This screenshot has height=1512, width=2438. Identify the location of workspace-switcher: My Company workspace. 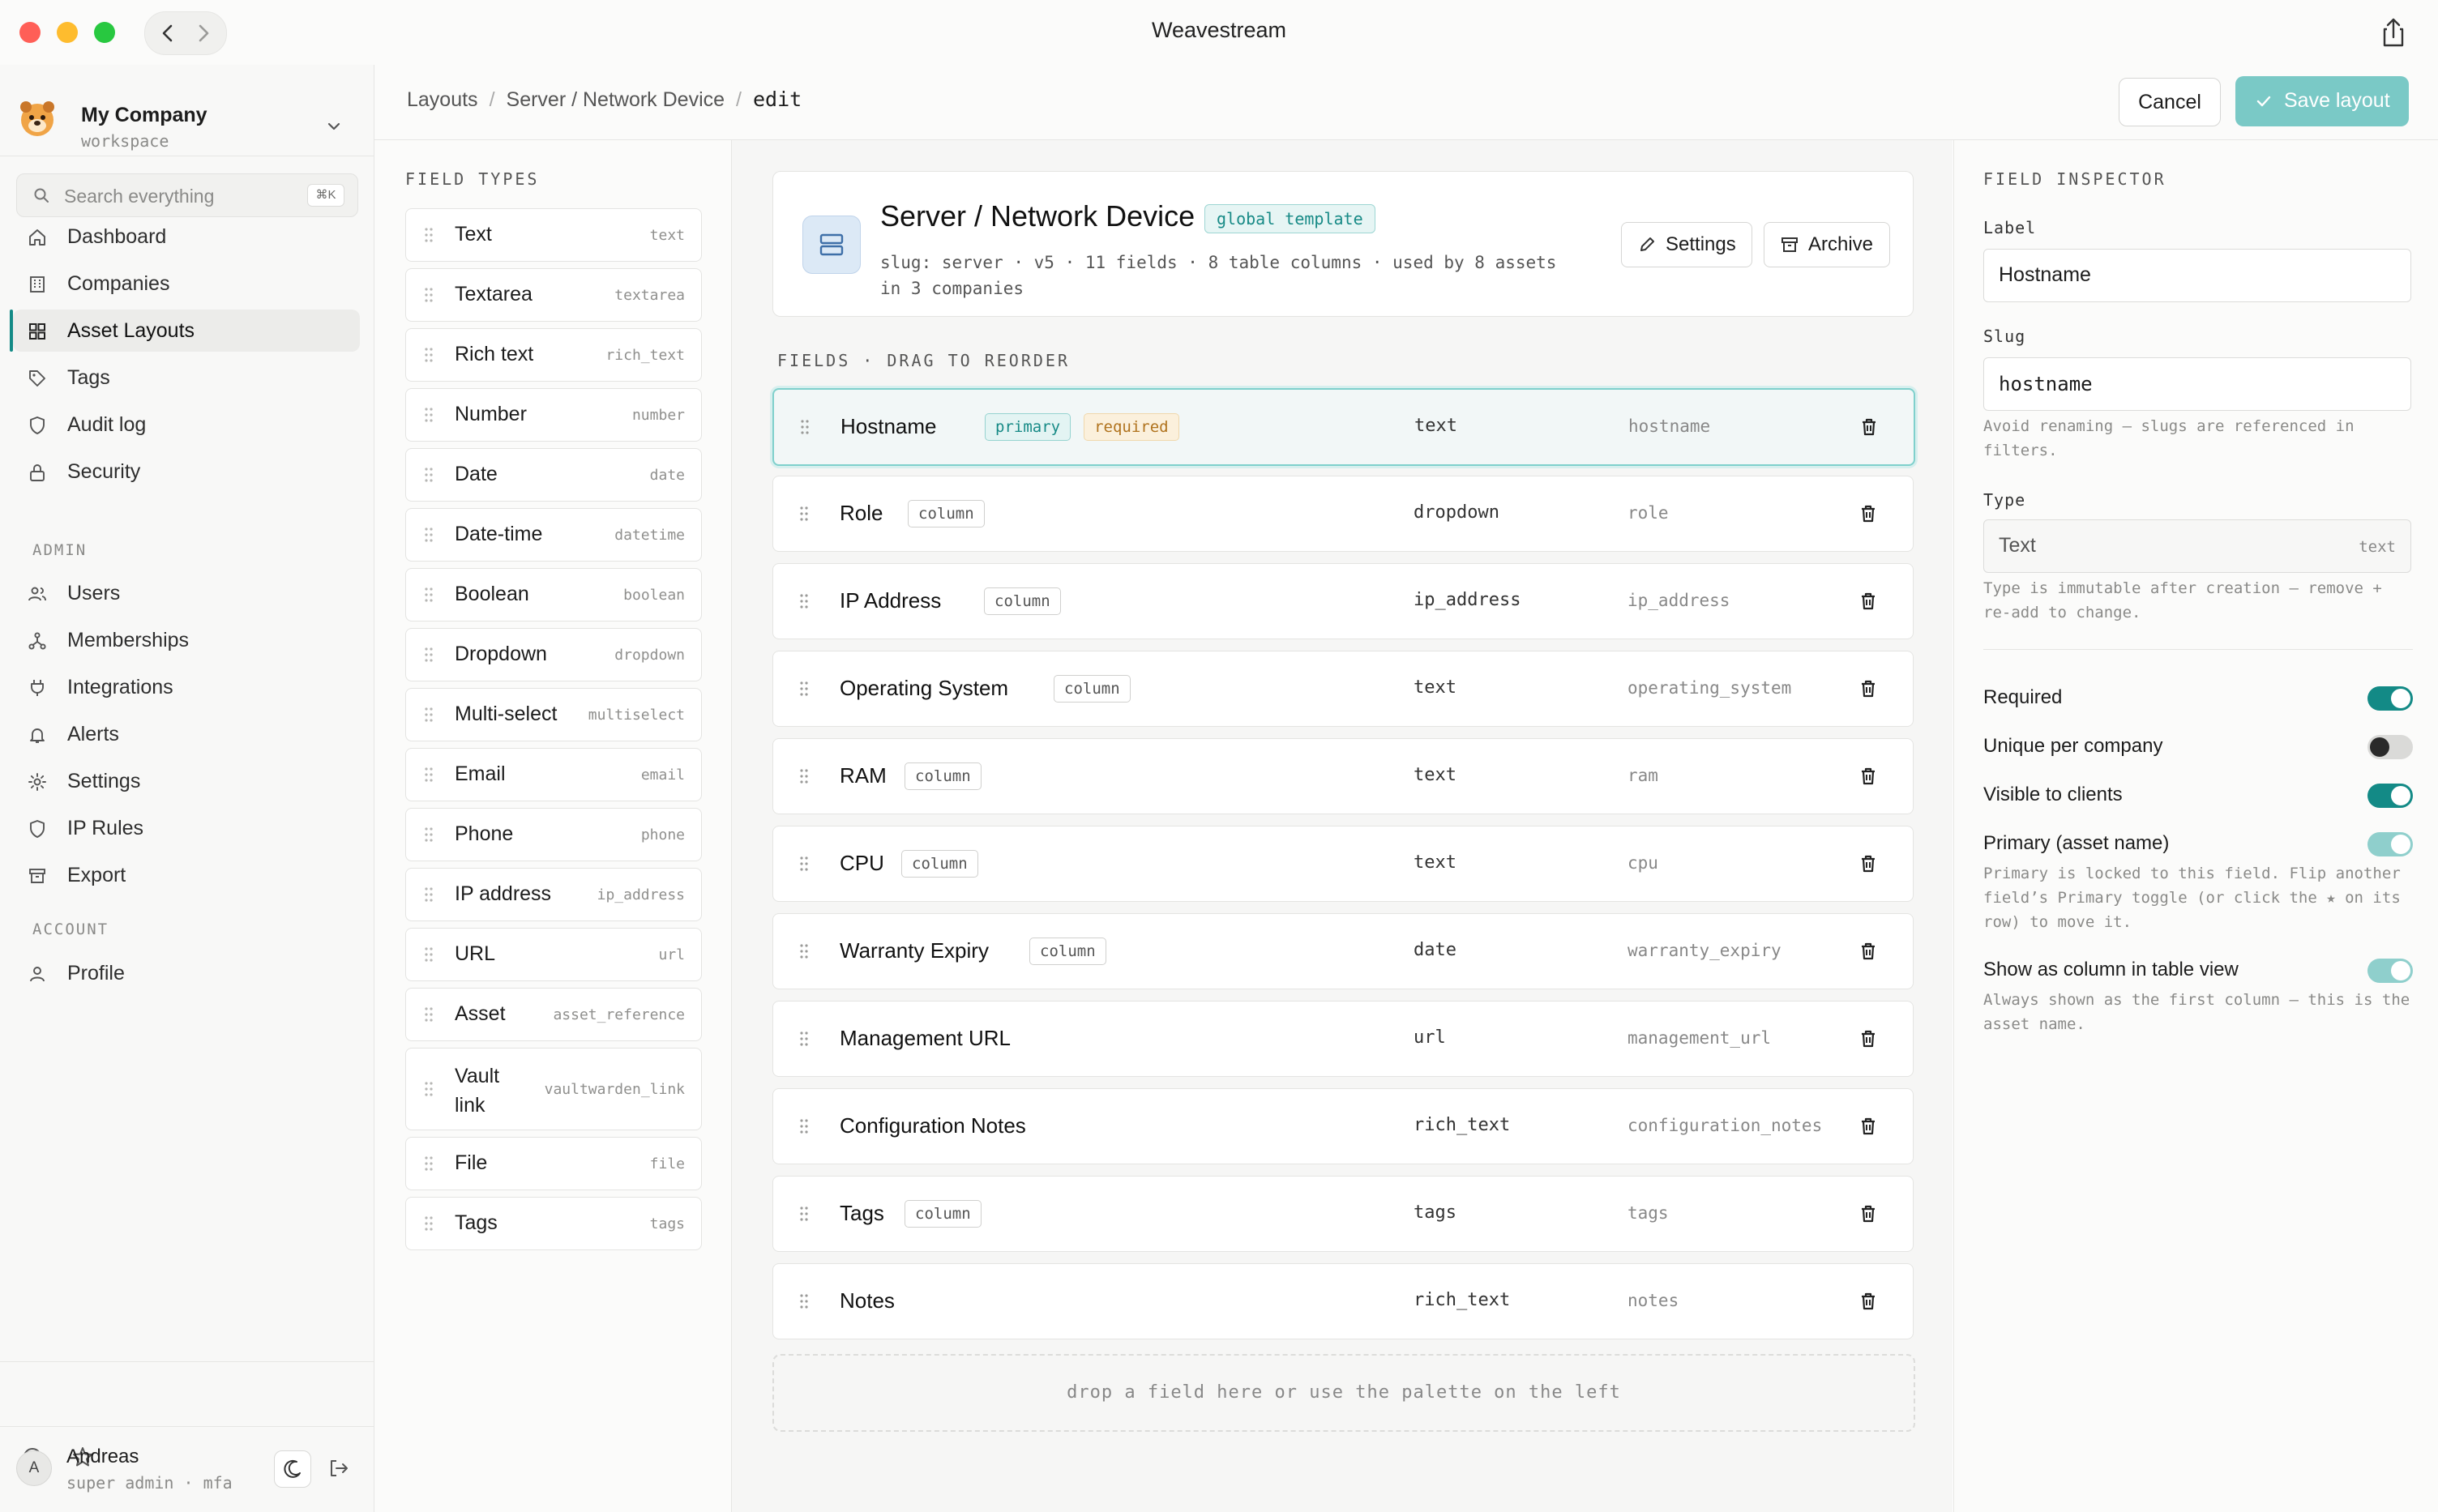
(186, 122).